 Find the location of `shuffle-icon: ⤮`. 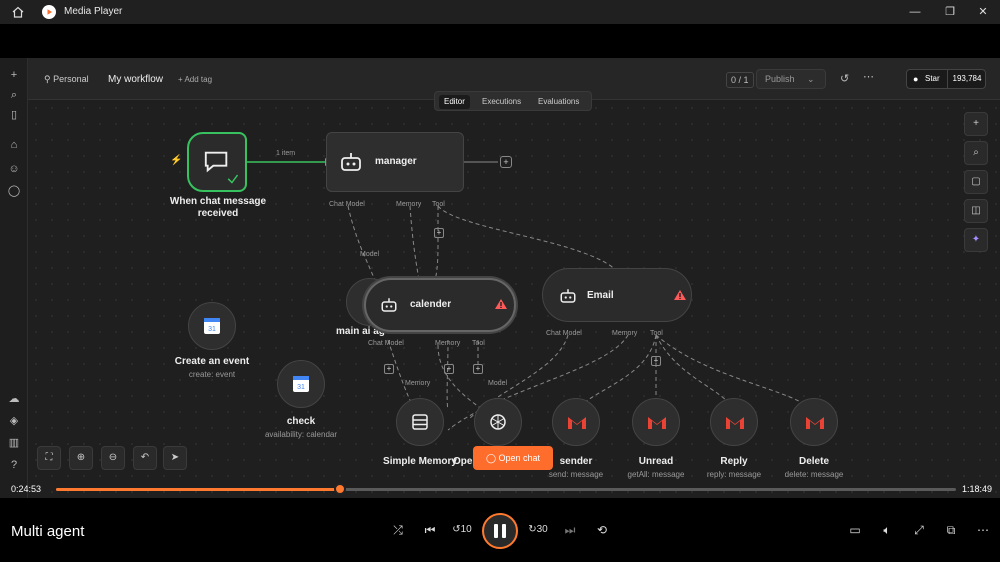

shuffle-icon: ⤮ is located at coordinates (398, 530).